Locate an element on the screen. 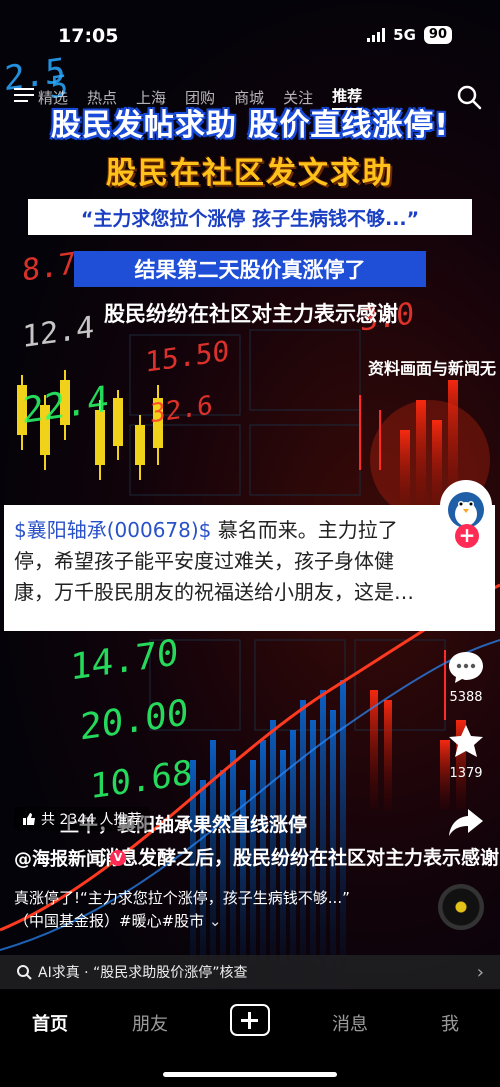 This screenshot has width=500, height=1087. expand-chevron-icon: ⌄ is located at coordinates (215, 921).